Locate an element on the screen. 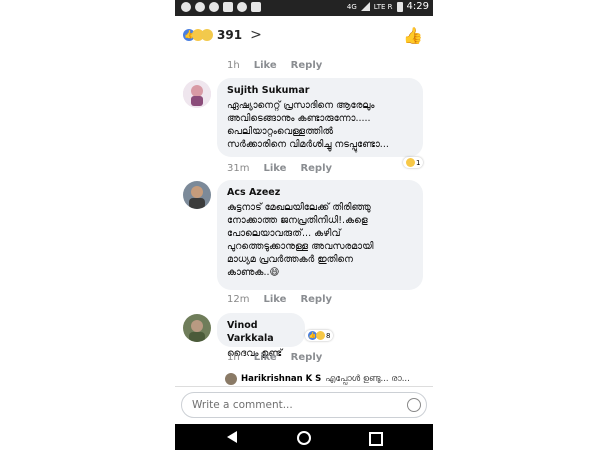  messenger-notification-icon is located at coordinates (256, 7).